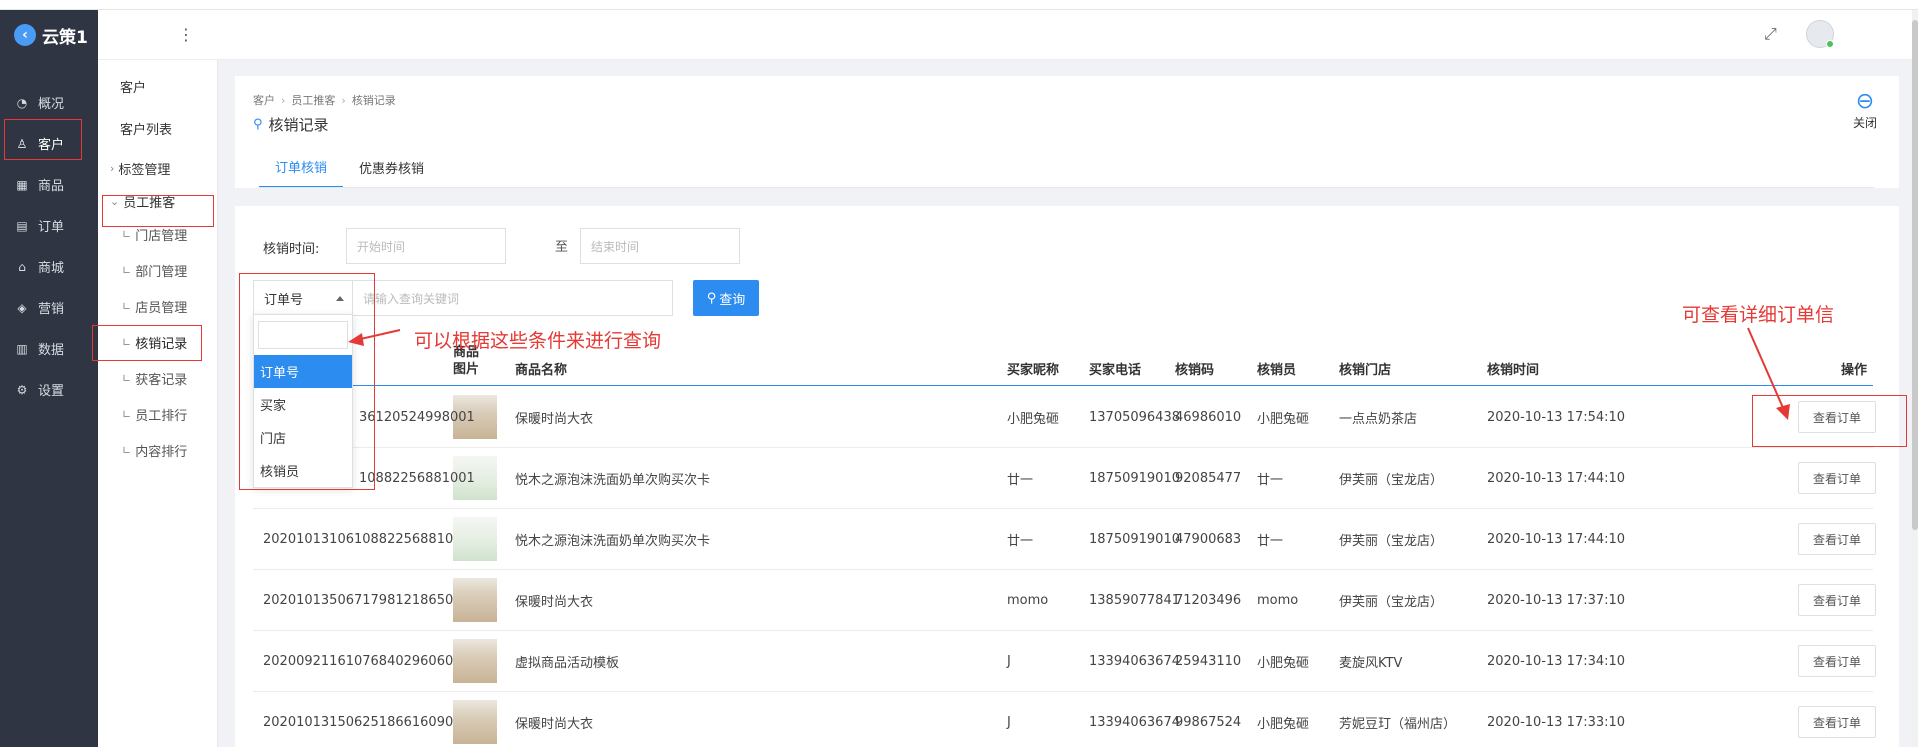 The height and width of the screenshot is (747, 1918). What do you see at coordinates (264, 100) in the screenshot?
I see `breadcrumb-item: 客户` at bounding box center [264, 100].